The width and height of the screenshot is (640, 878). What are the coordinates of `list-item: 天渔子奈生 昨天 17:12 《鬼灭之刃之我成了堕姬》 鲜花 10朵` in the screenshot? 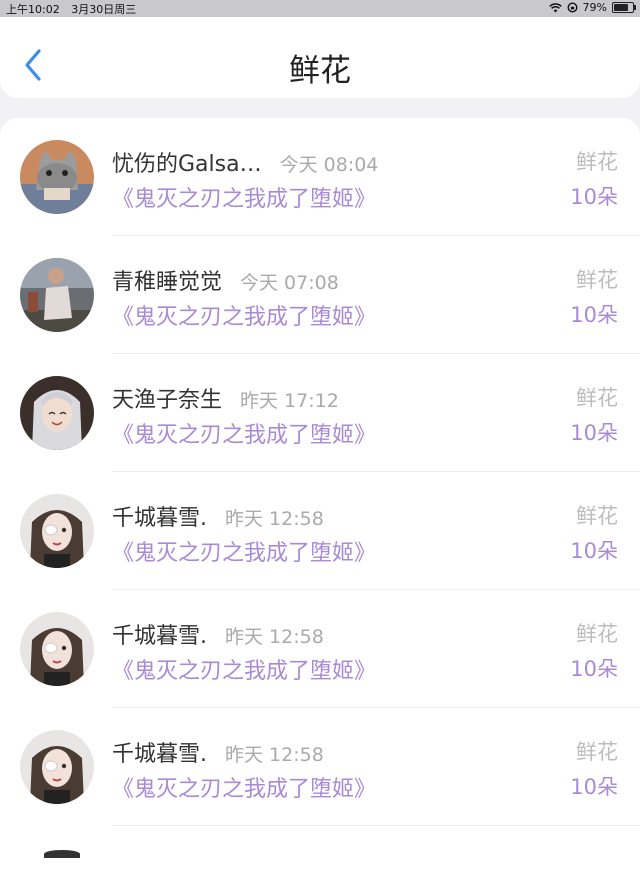 It's located at (320, 413).